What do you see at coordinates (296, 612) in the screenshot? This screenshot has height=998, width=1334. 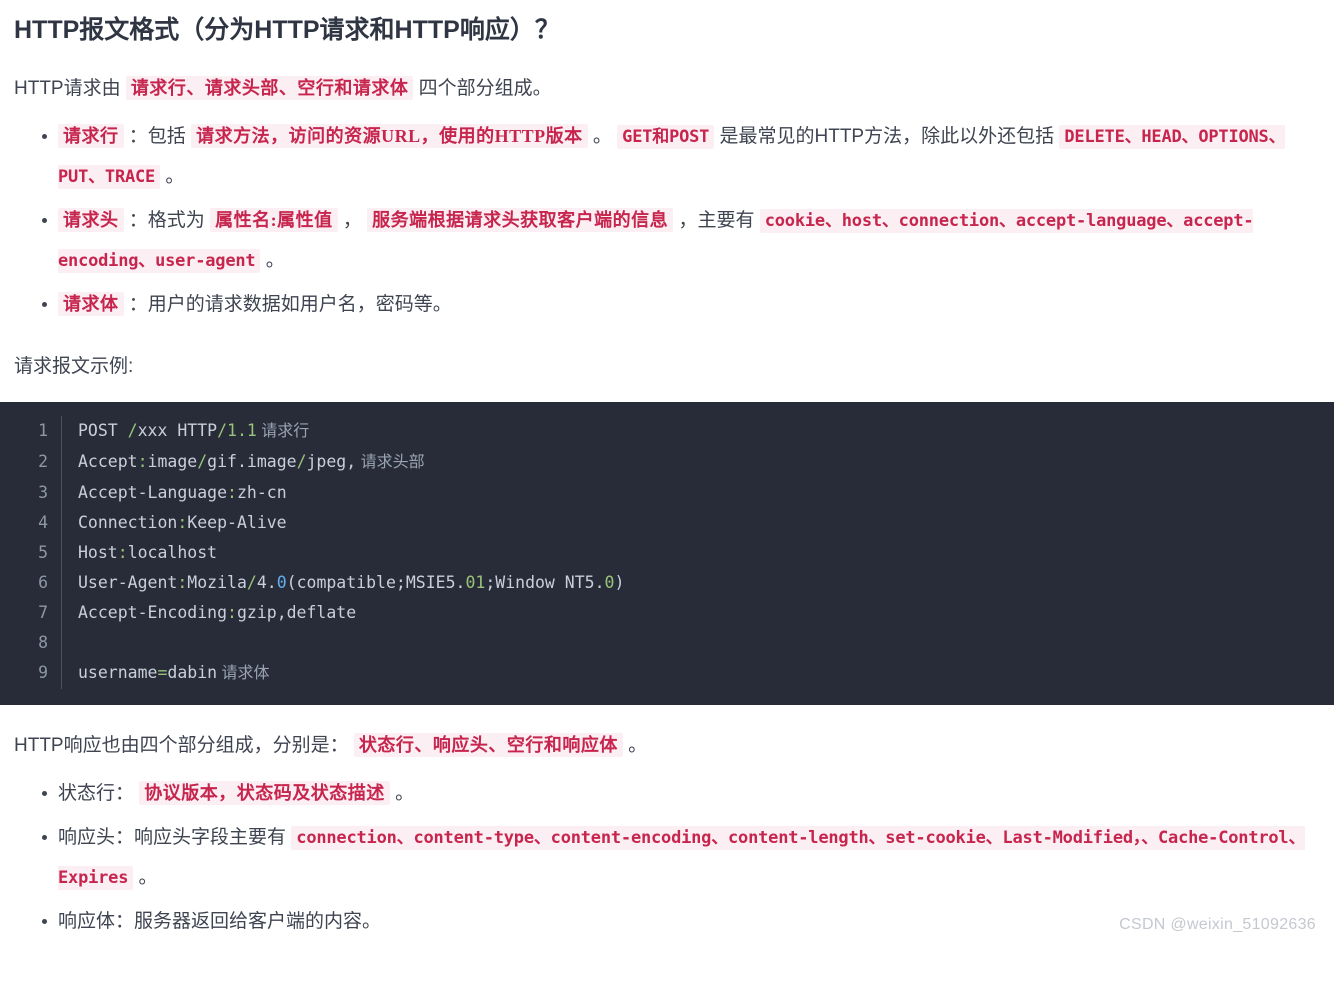 I see `code-token: gzip,deflate` at bounding box center [296, 612].